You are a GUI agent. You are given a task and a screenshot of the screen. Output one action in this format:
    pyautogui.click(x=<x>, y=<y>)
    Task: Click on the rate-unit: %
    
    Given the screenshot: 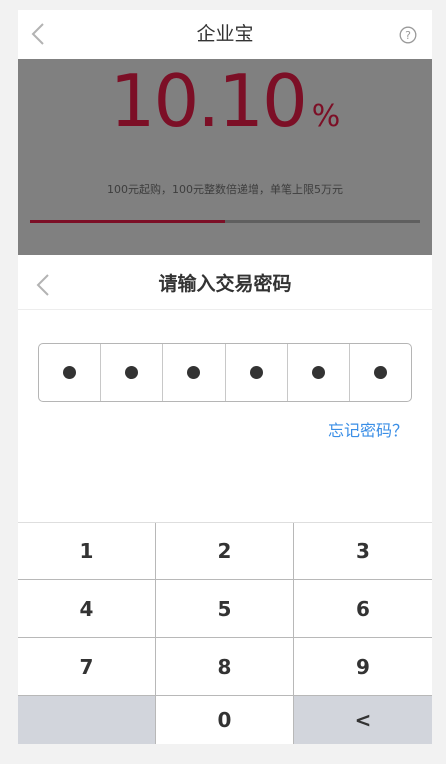 What is the action you would take?
    pyautogui.click(x=326, y=116)
    